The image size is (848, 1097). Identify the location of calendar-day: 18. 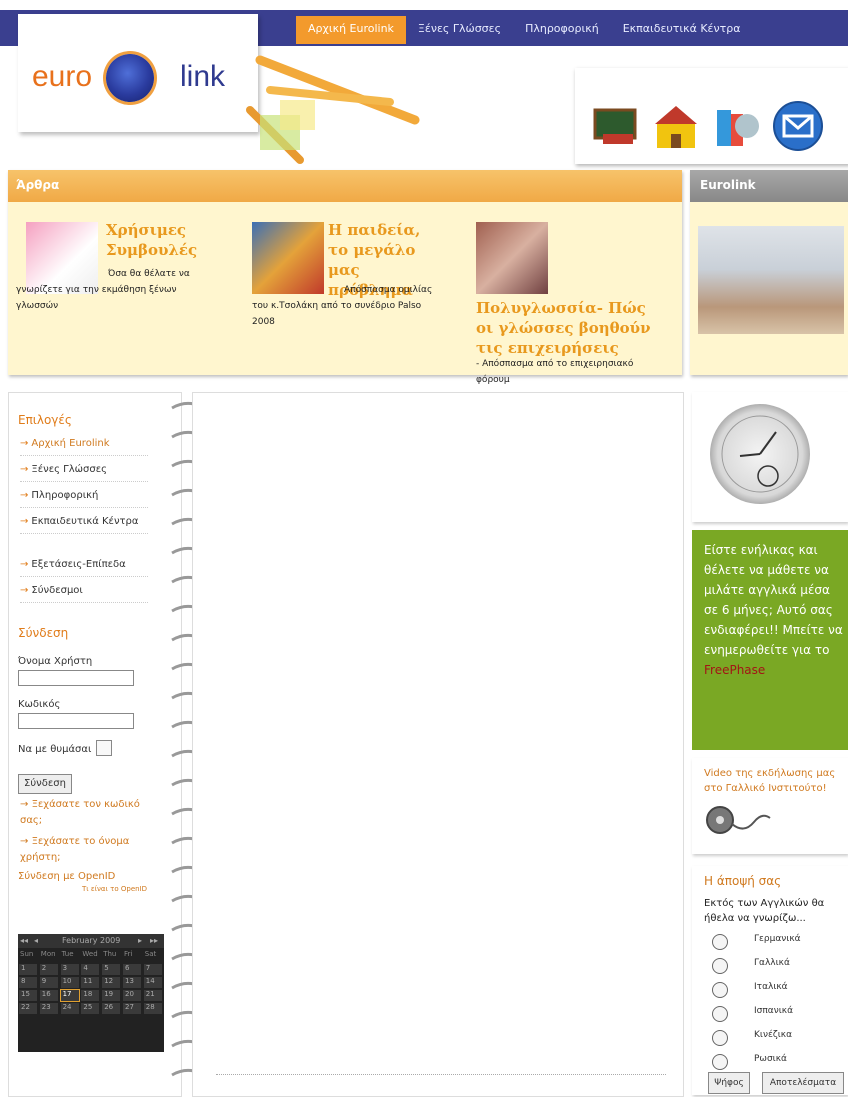
(90, 995).